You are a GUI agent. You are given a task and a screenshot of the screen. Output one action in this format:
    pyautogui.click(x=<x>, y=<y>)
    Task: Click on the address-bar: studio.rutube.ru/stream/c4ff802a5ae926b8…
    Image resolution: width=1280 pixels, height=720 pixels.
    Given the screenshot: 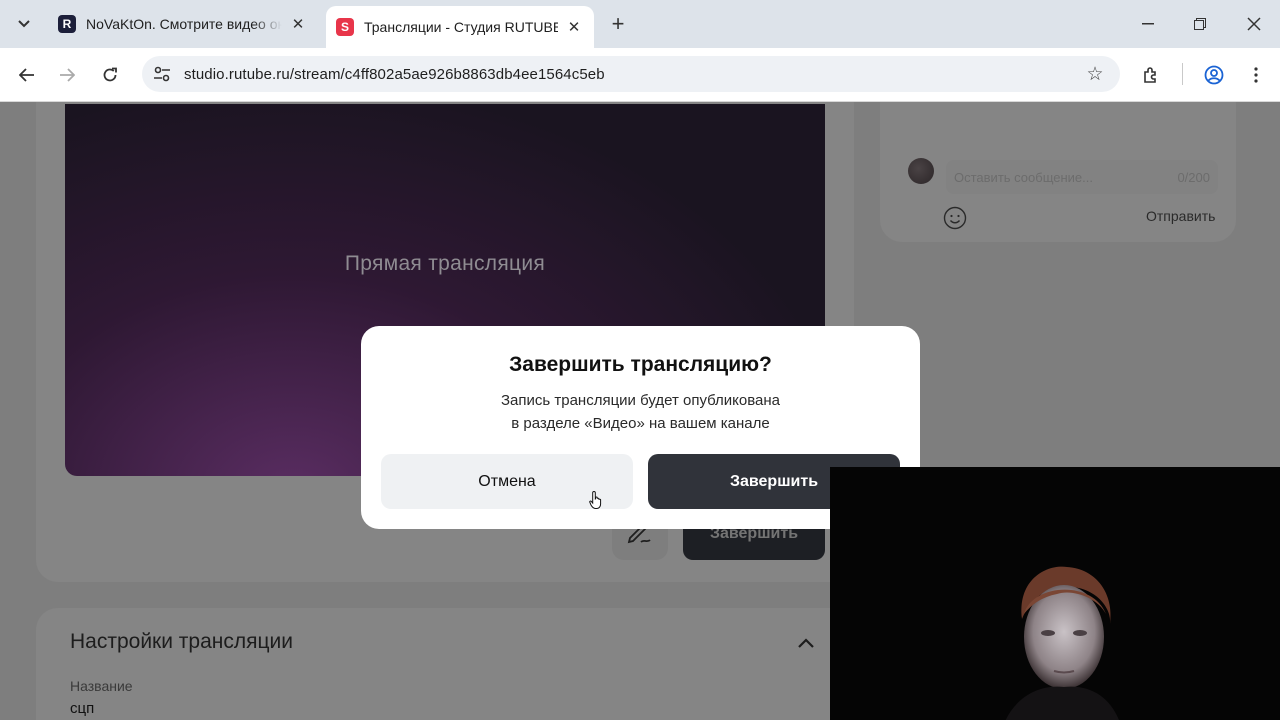 What is the action you would take?
    pyautogui.click(x=631, y=74)
    